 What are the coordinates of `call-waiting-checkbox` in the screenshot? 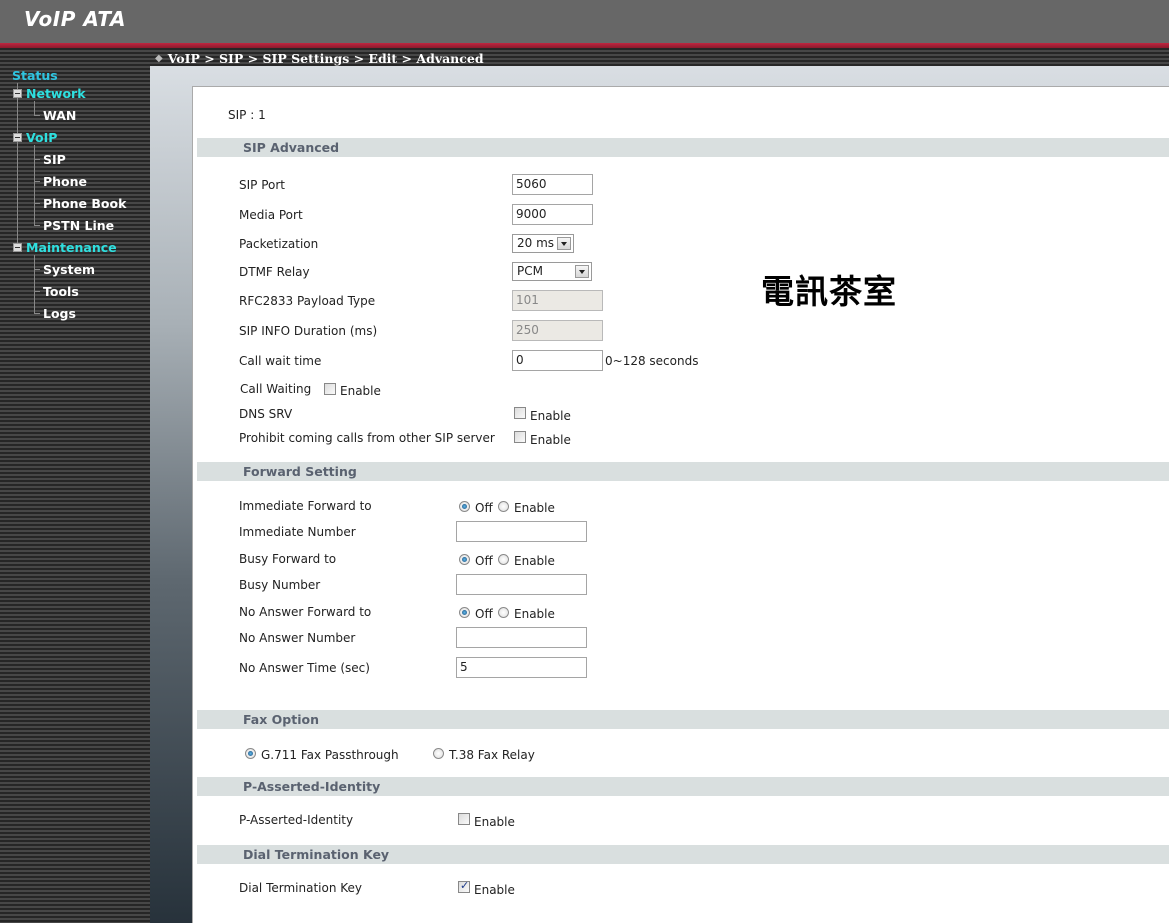 It's located at (330, 389).